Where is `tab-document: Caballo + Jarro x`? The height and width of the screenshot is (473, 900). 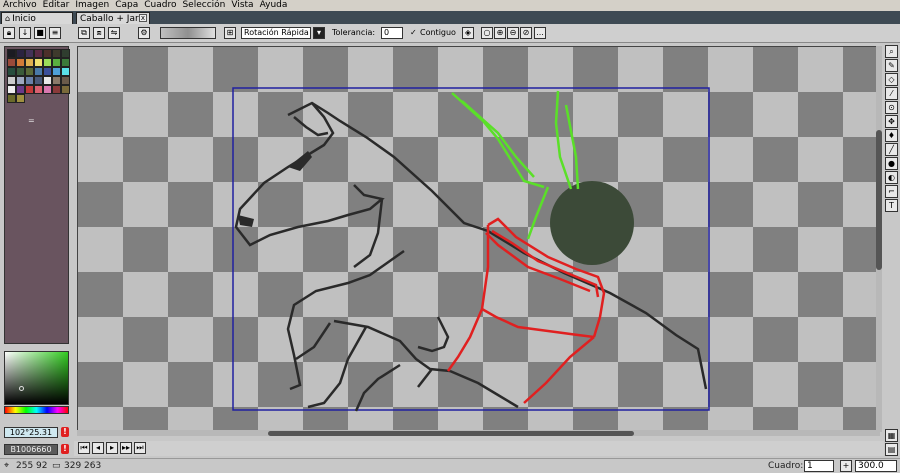
tab-document: Caballo + Jarro x is located at coordinates (113, 18).